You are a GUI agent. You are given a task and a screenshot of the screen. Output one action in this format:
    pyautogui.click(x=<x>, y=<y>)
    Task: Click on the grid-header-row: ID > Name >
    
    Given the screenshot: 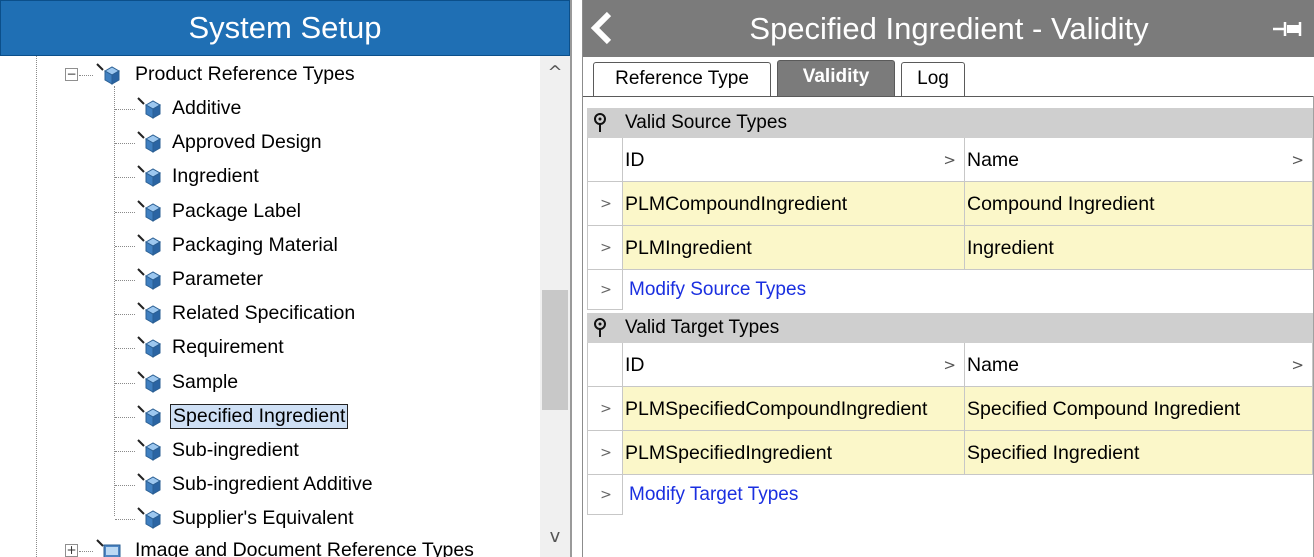 What is the action you would take?
    pyautogui.click(x=950, y=365)
    